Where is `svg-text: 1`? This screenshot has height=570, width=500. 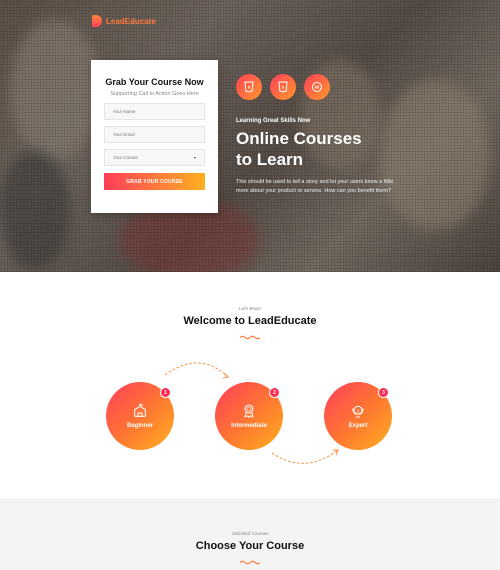
svg-text: 1 is located at coordinates (358, 410).